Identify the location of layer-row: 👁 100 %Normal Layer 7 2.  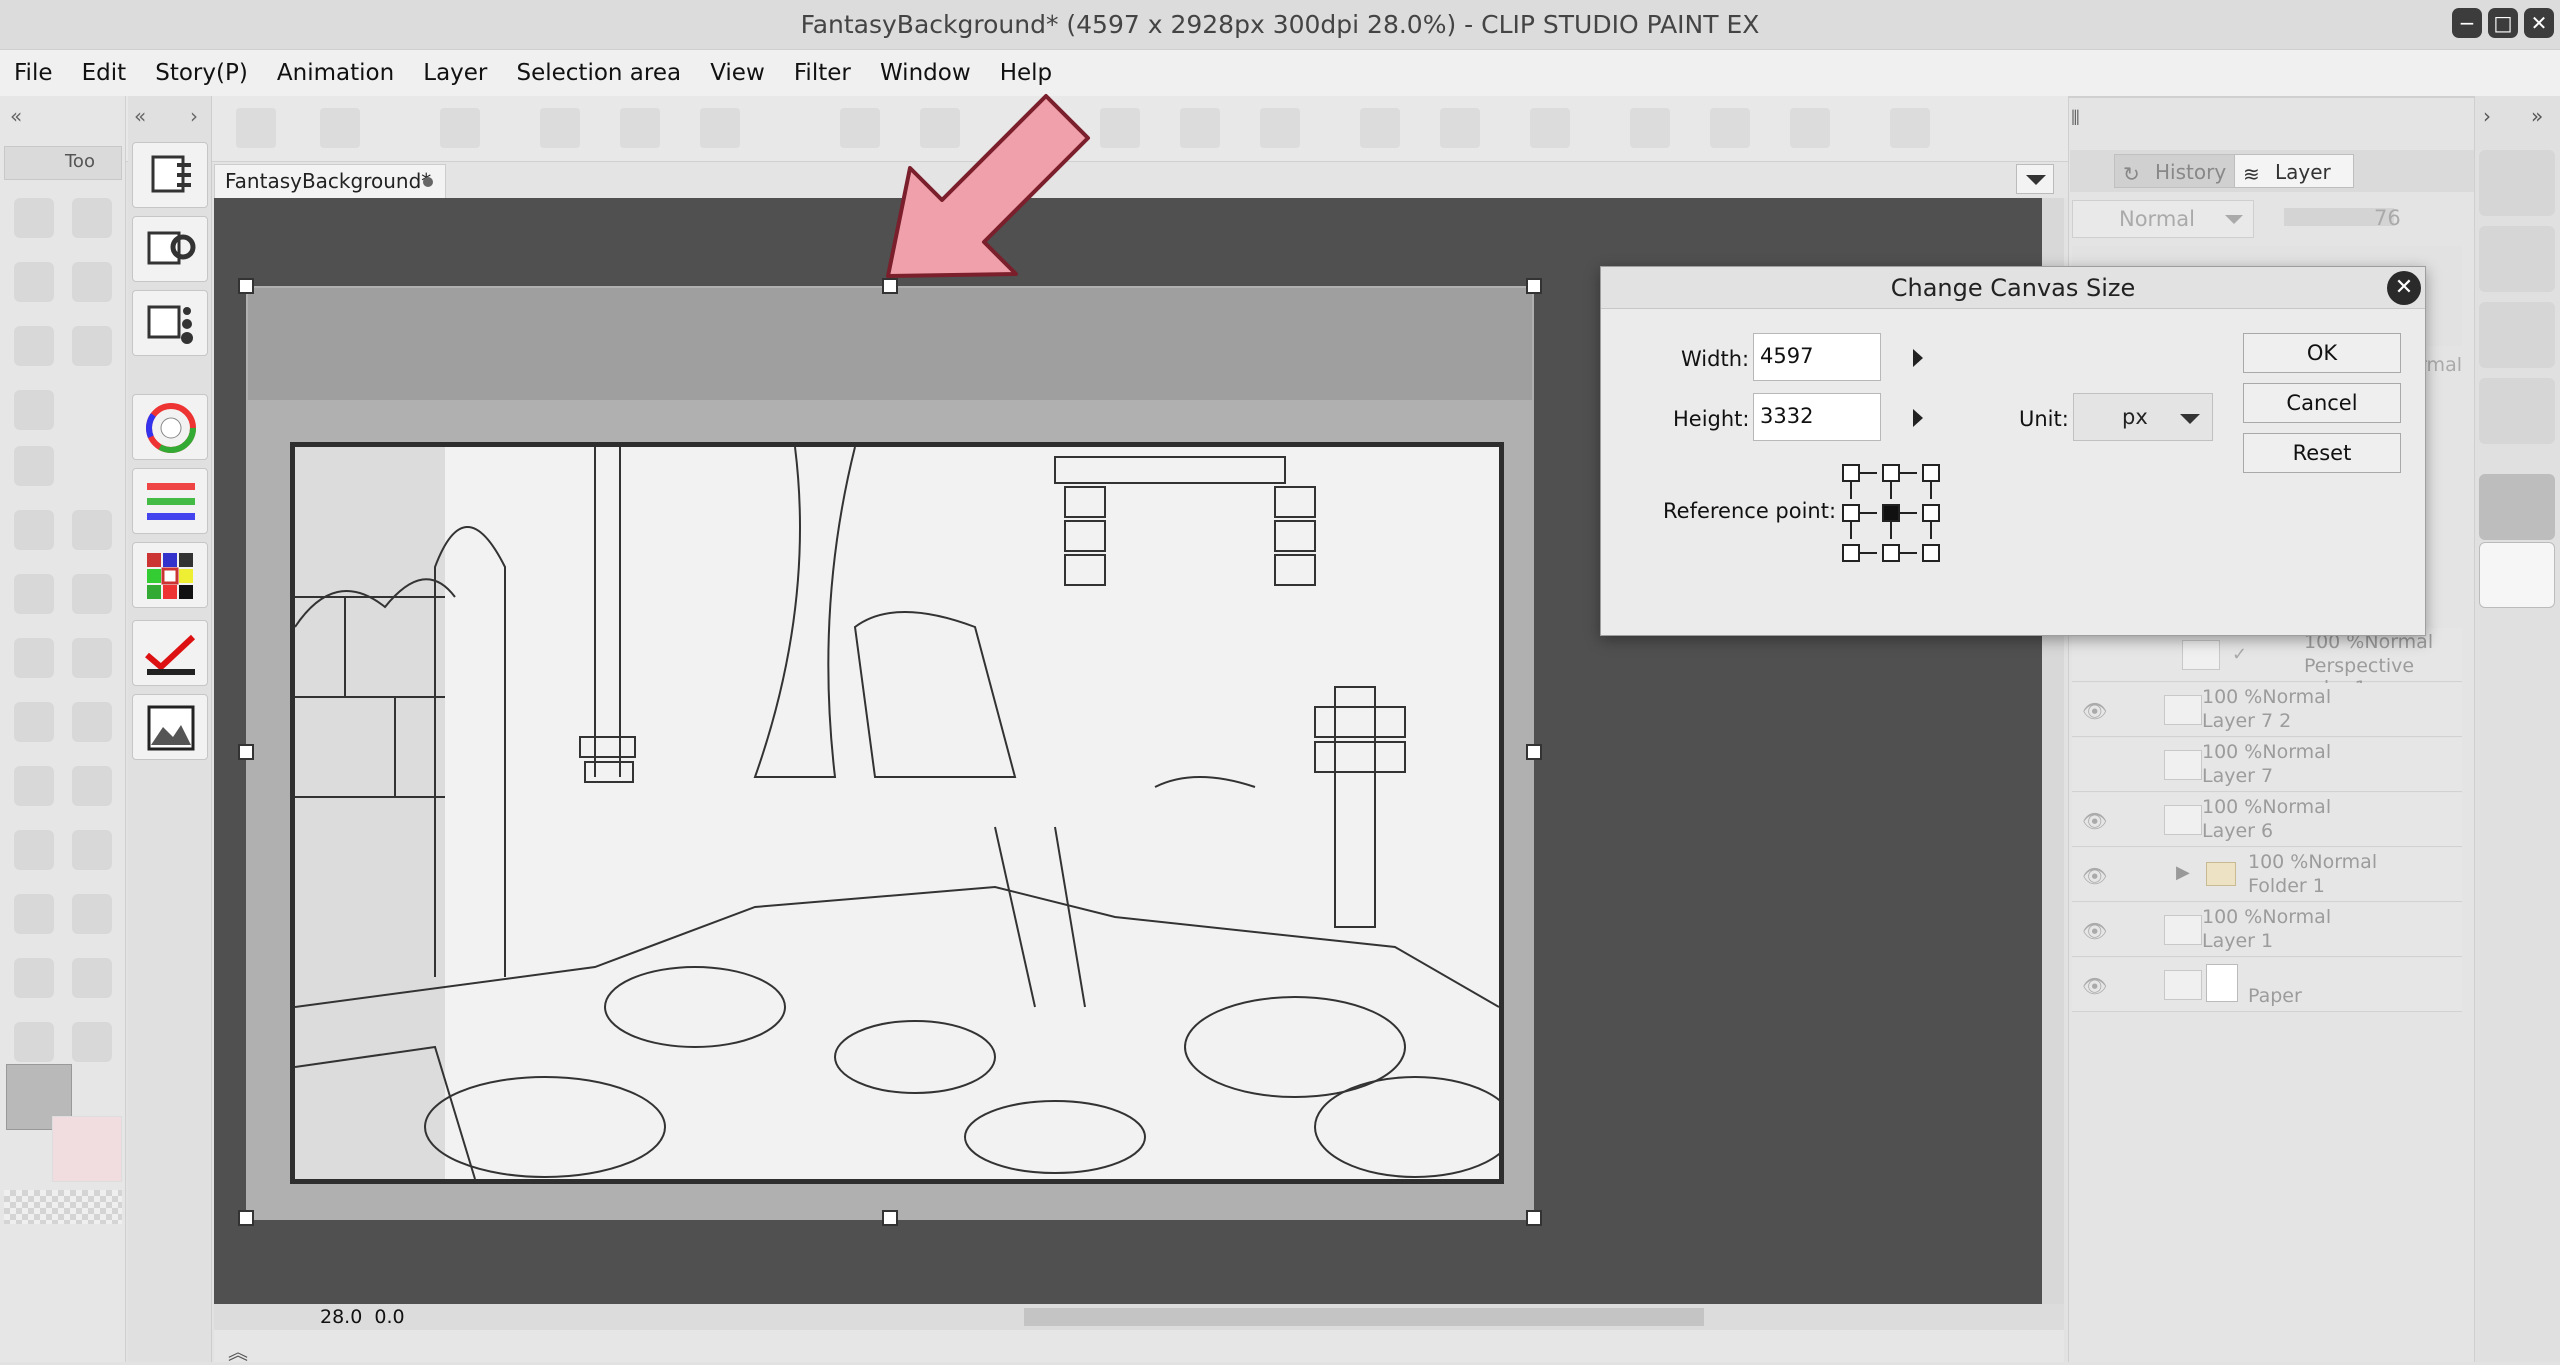
(2267, 710).